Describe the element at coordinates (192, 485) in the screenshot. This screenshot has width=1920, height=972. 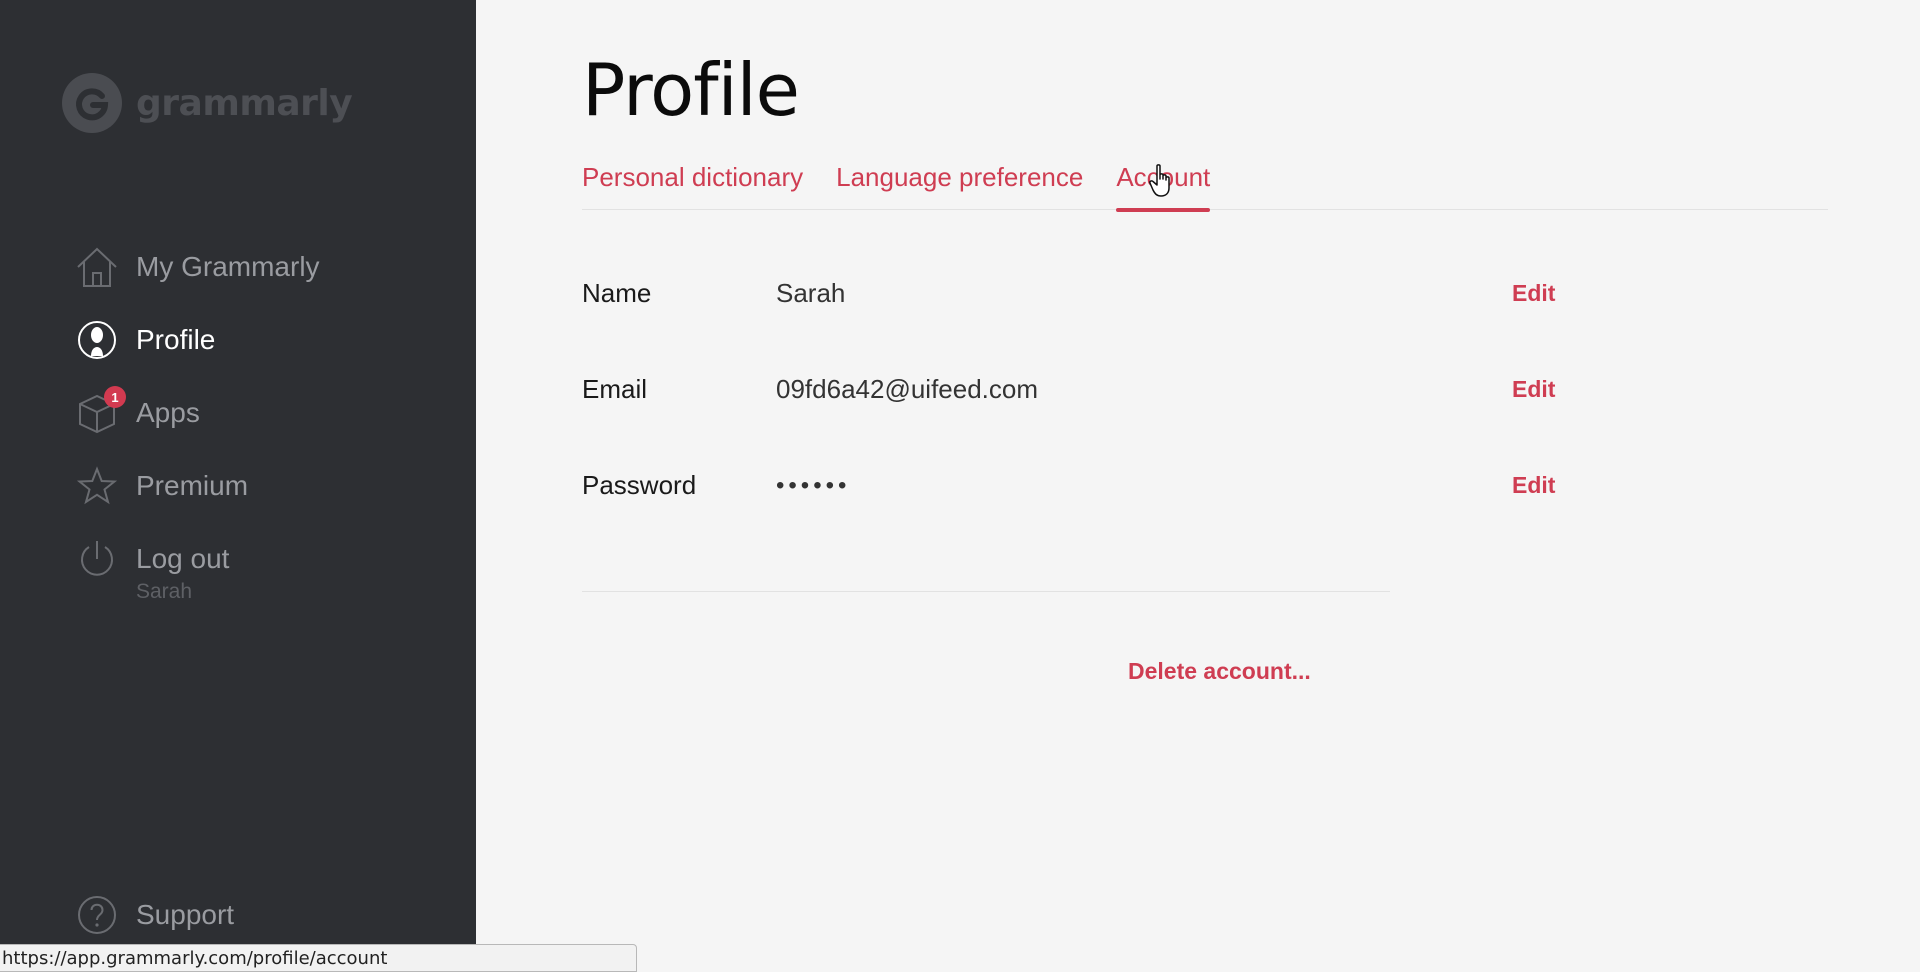
I see `sidebar-item-label: Premium` at that location.